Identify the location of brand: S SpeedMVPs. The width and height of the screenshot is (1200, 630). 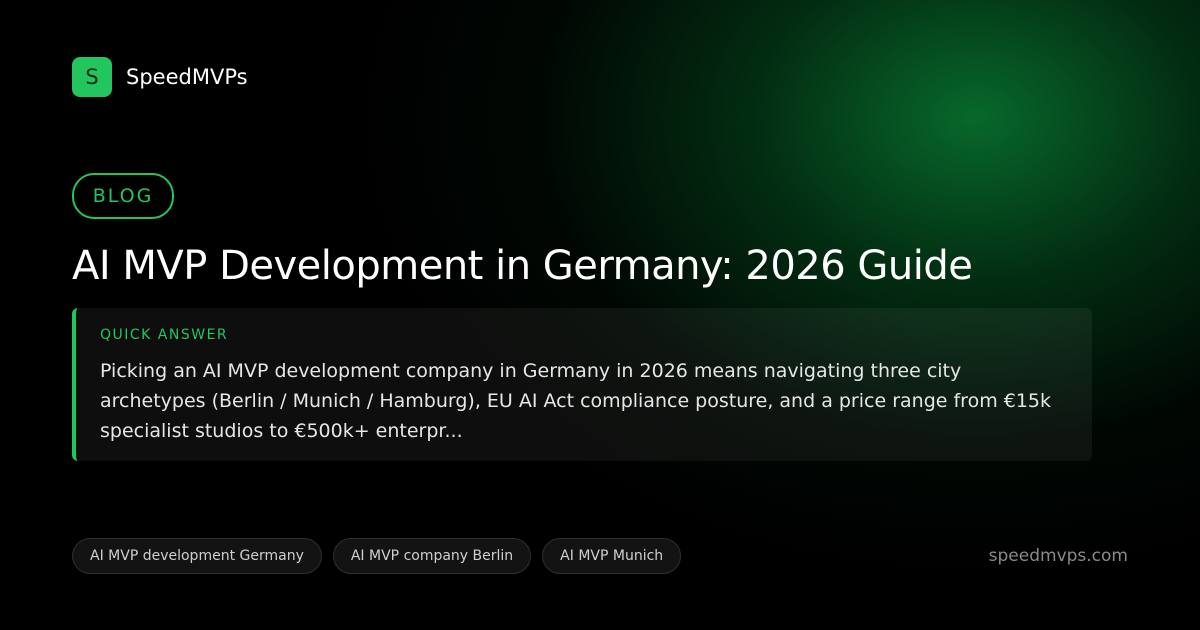
(160, 77).